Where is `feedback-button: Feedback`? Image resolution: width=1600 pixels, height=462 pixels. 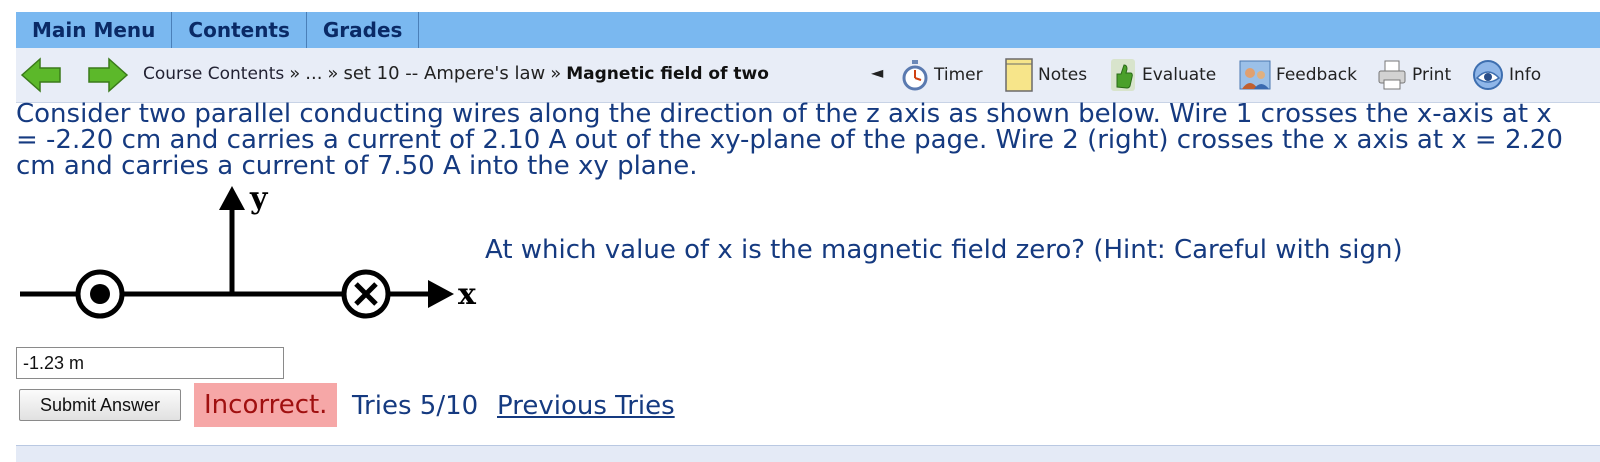 feedback-button: Feedback is located at coordinates (1297, 75).